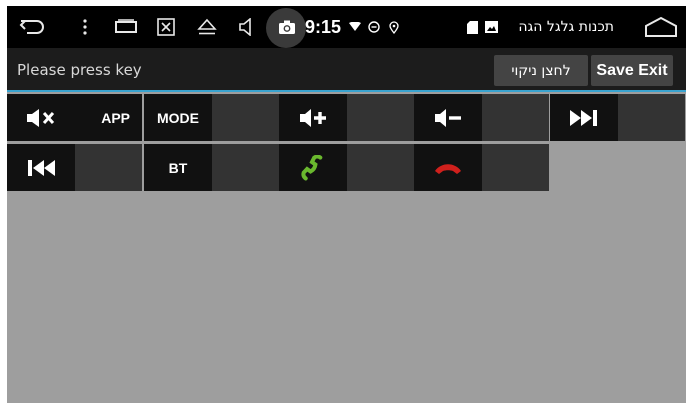 This screenshot has height=403, width=692. Describe the element at coordinates (374, 27) in the screenshot. I see `dnd-icon` at that location.